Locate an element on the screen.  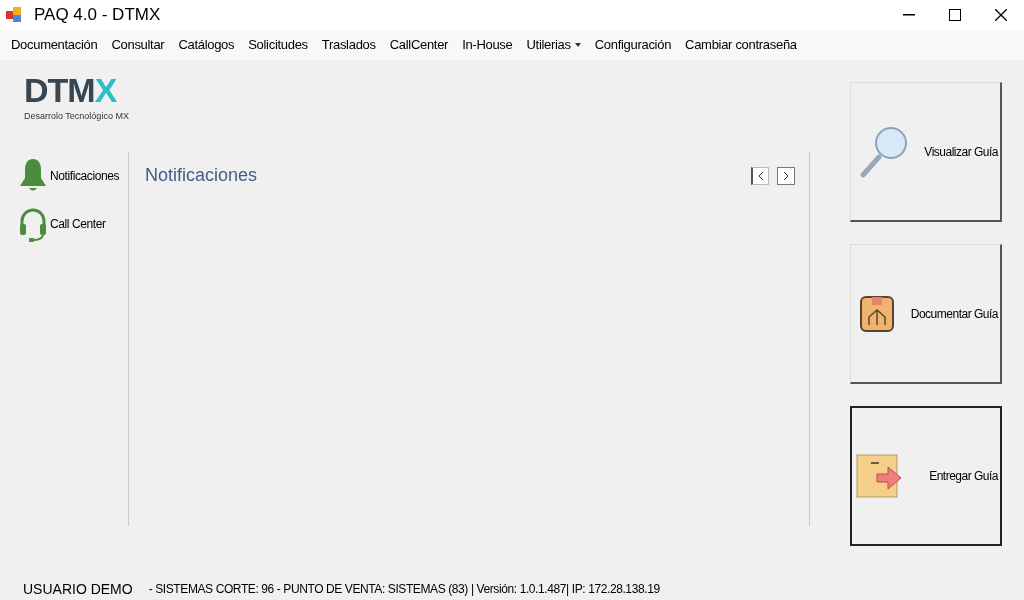
menu-item: In-House is located at coordinates (487, 45).